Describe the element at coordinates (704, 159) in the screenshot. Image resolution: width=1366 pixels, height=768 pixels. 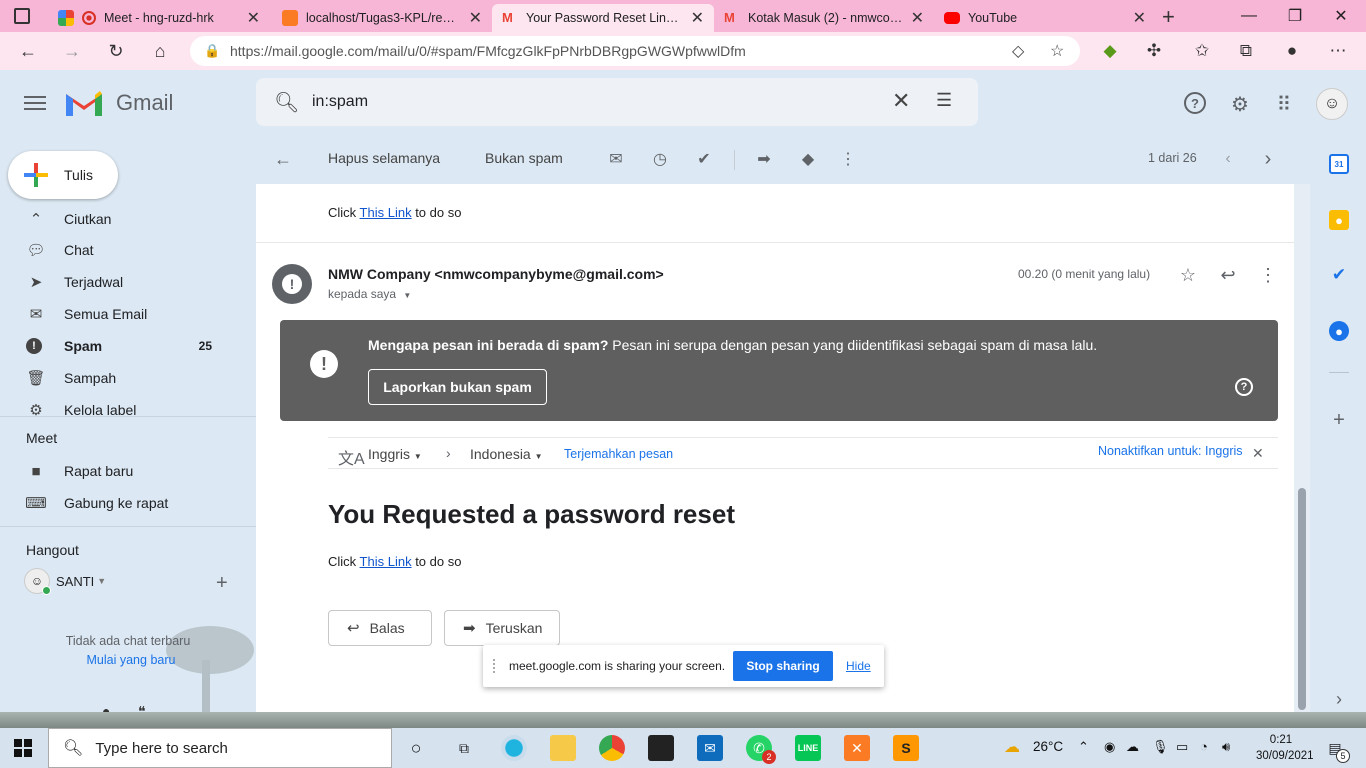
I see `add-task-icon: ✔` at that location.